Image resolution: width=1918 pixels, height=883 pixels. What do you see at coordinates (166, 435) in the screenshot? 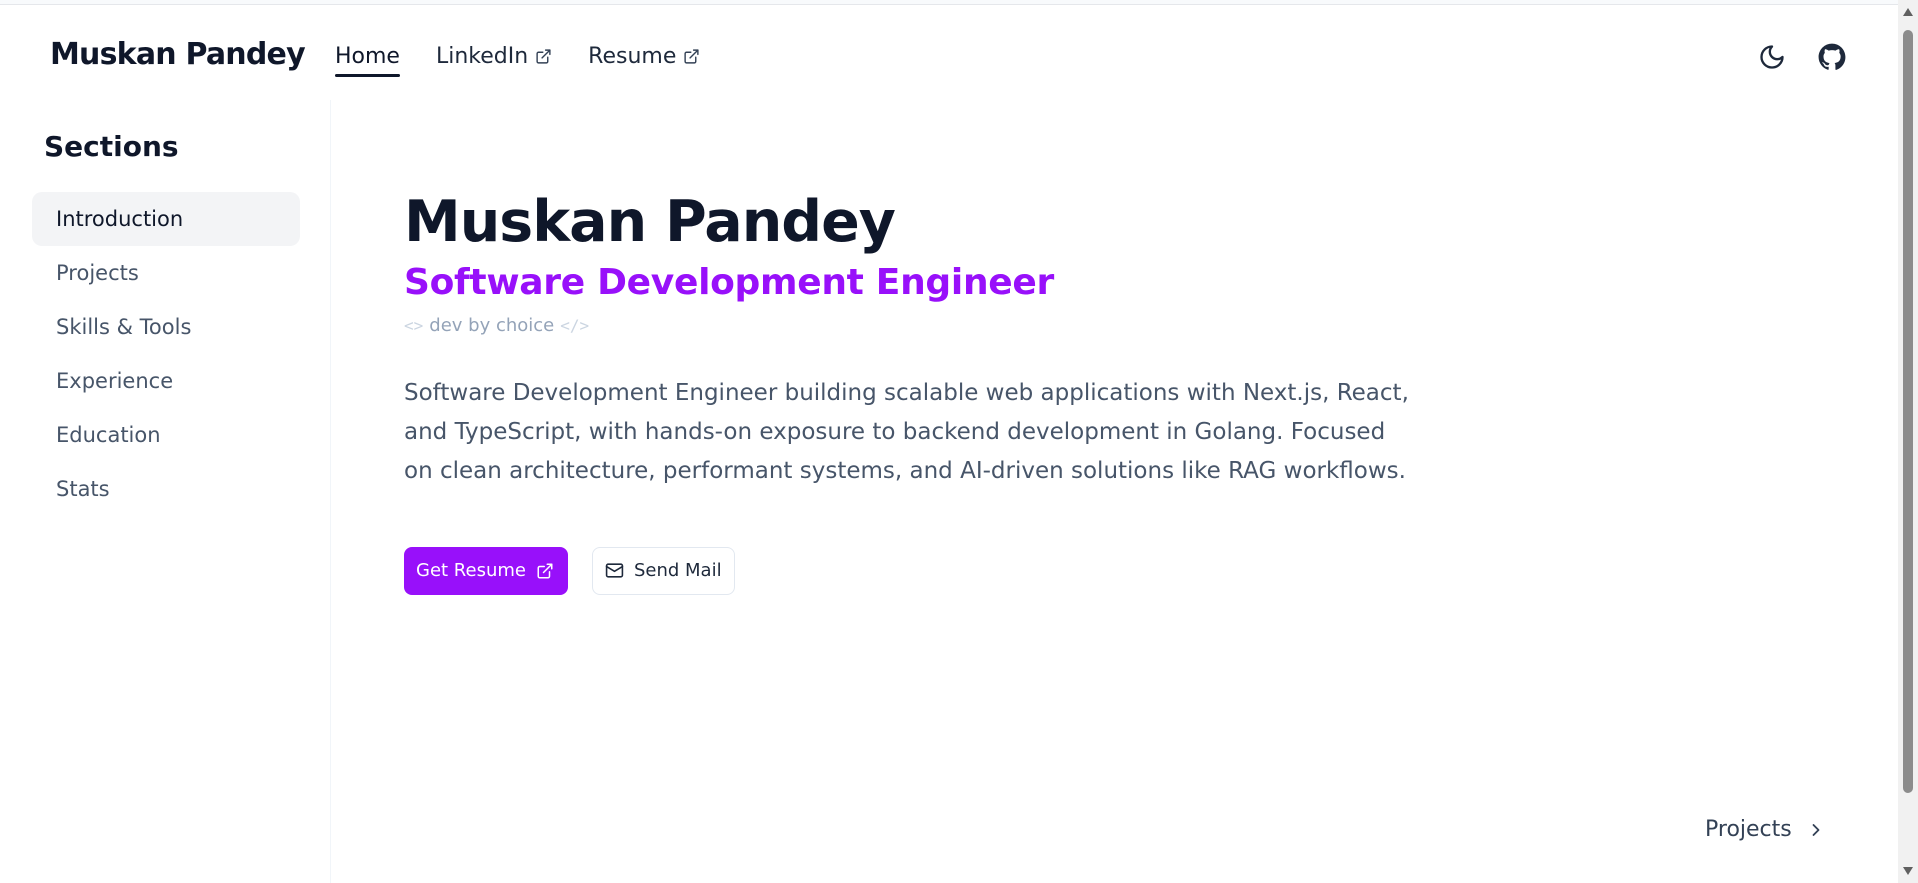
I see `sidebar-item-education: Education` at bounding box center [166, 435].